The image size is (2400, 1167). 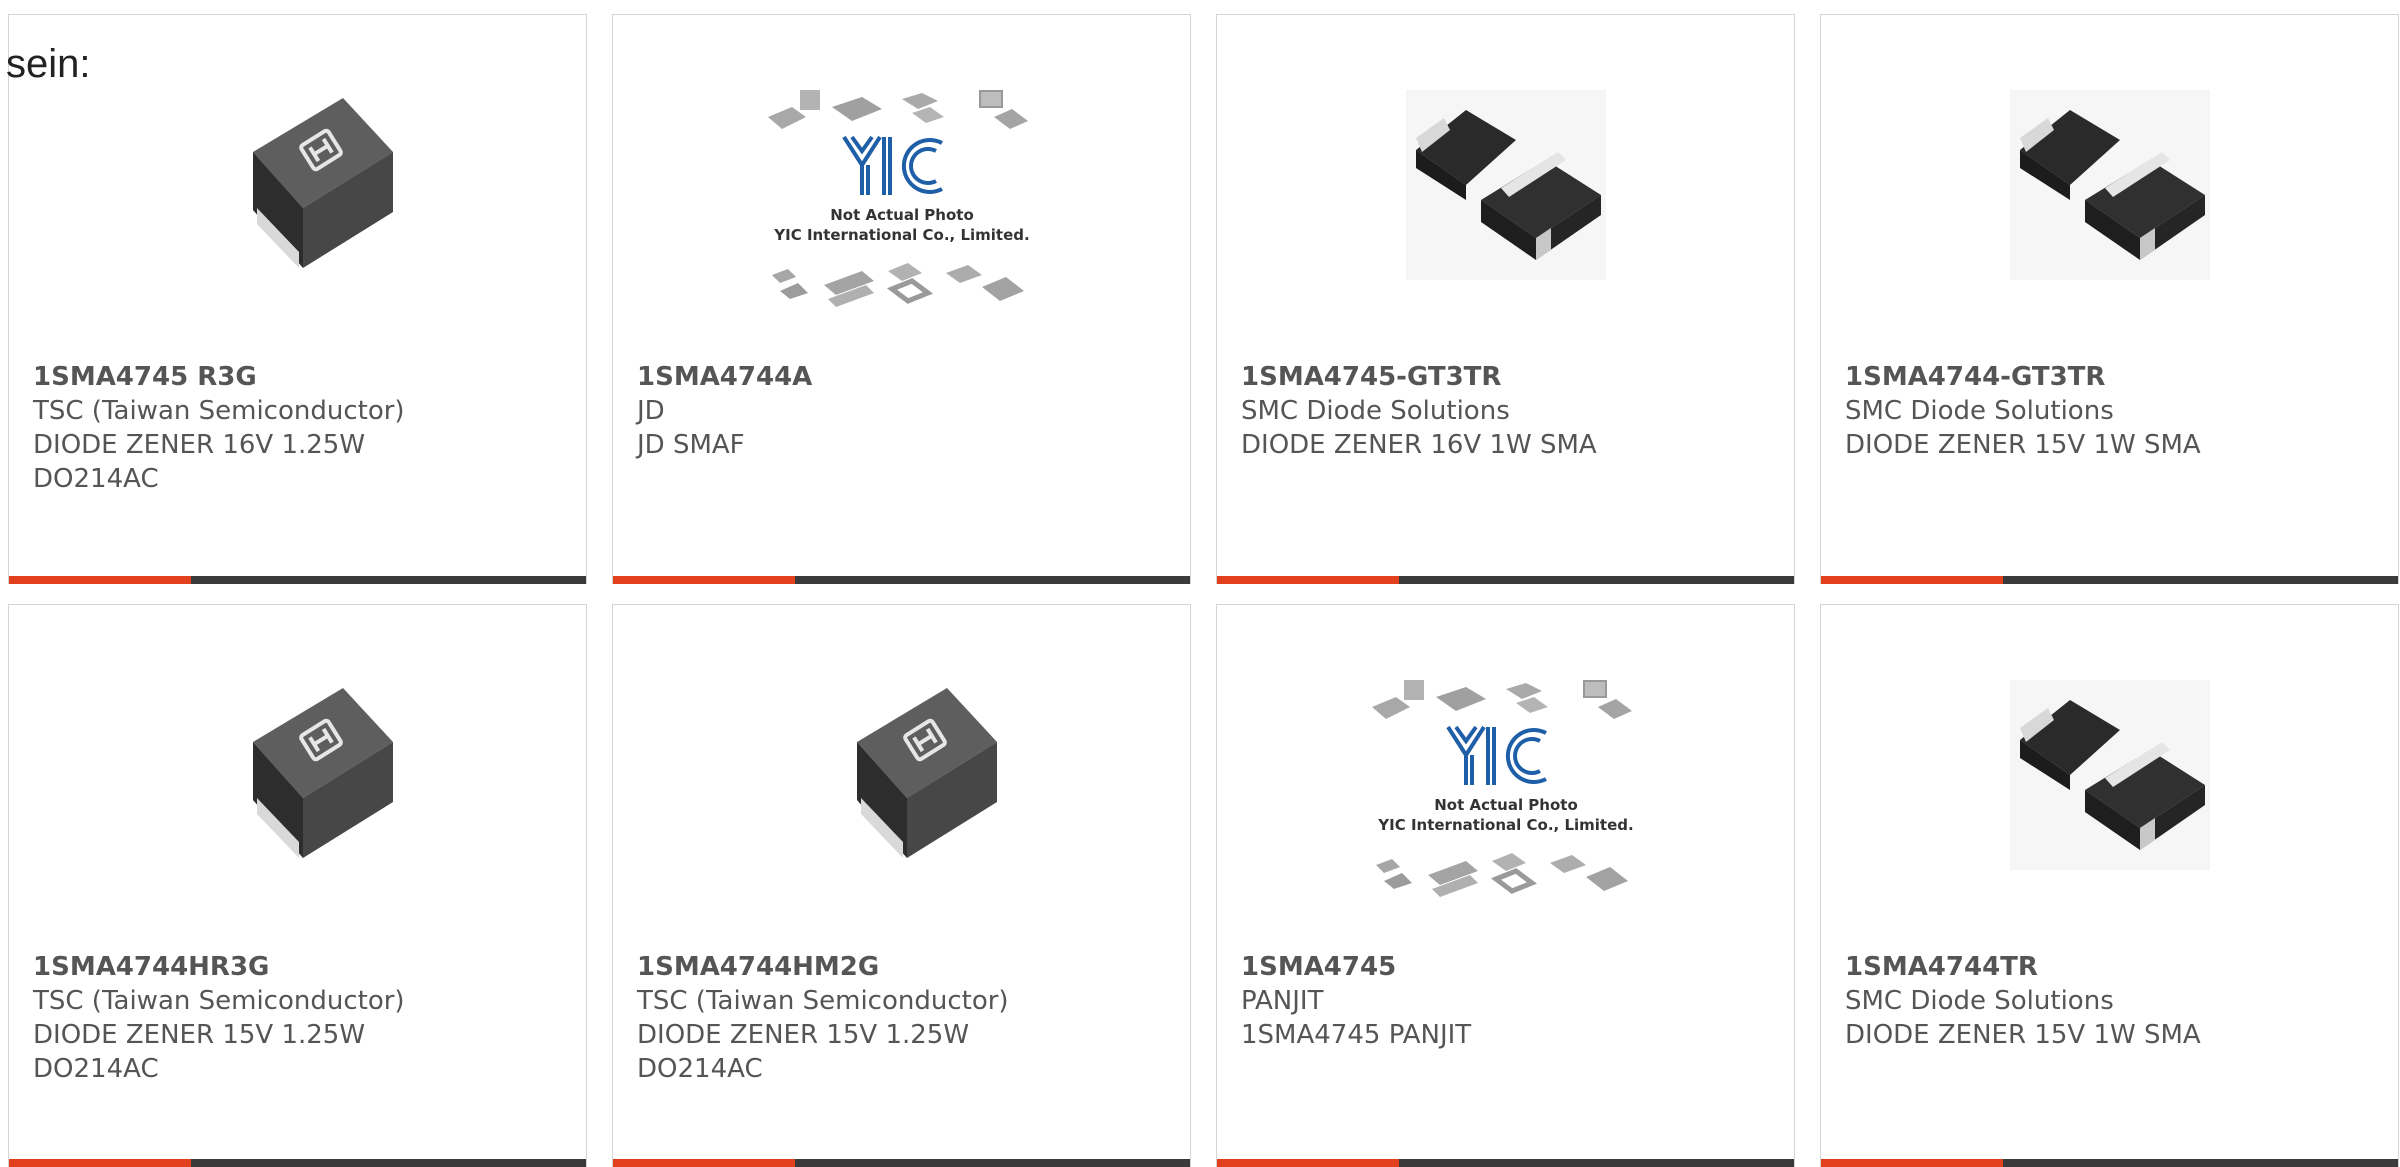 What do you see at coordinates (1511, 967) in the screenshot?
I see `product-name: 1SMA4745` at bounding box center [1511, 967].